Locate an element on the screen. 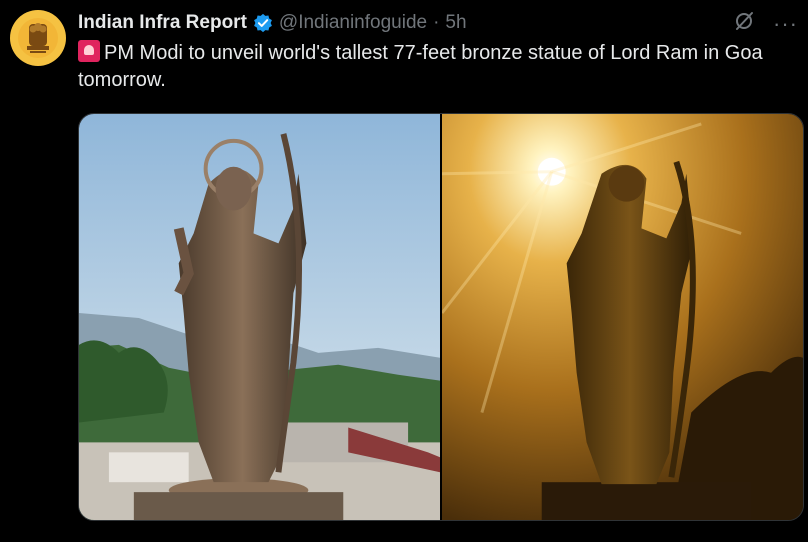 Image resolution: width=808 pixels, height=542 pixels. author-handle: @Indianinfoguide is located at coordinates (353, 23).